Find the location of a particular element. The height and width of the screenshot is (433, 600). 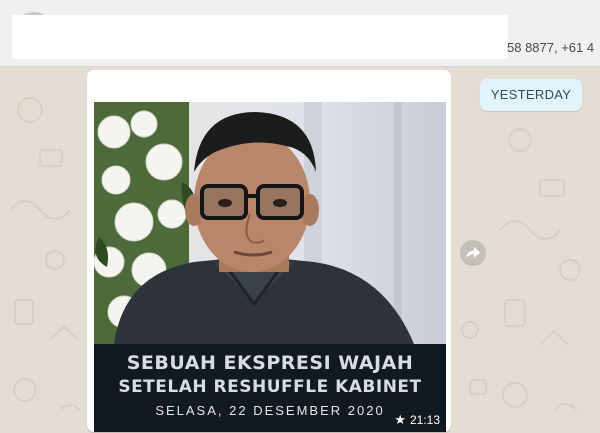

forward-button is located at coordinates (473, 253).